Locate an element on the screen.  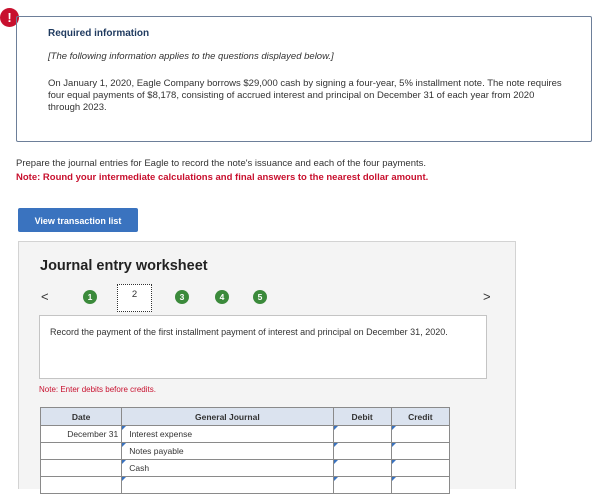
debit-note: Note: Enter debits before credits. is located at coordinates (97, 389).